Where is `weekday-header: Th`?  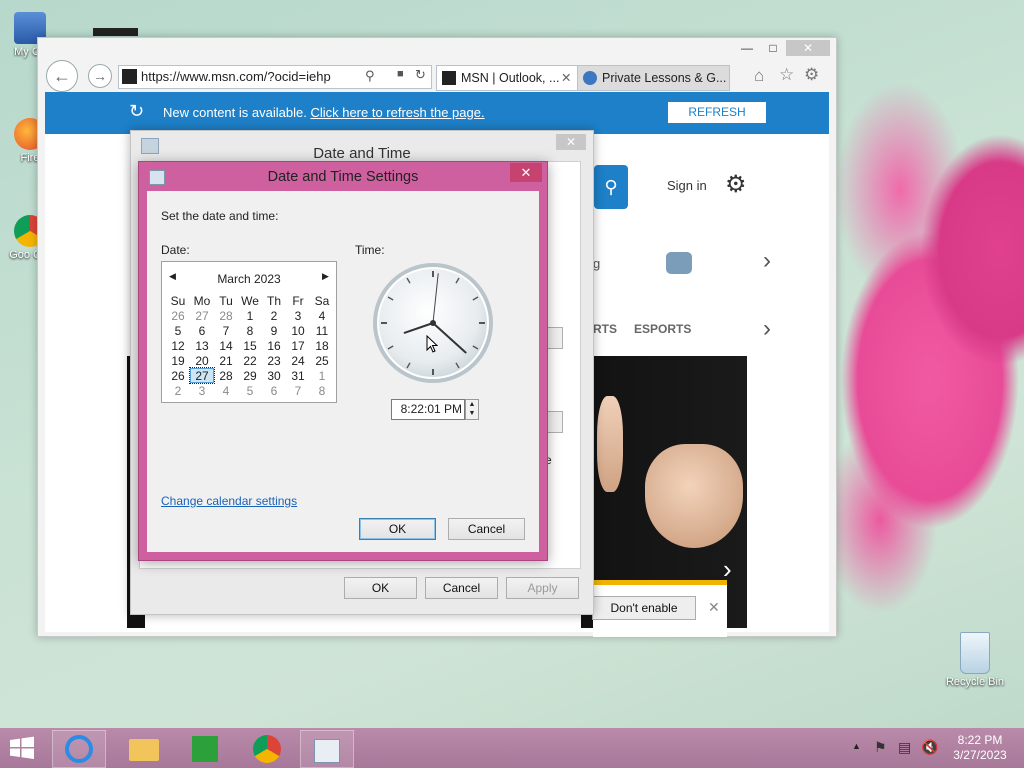 weekday-header: Th is located at coordinates (273, 300).